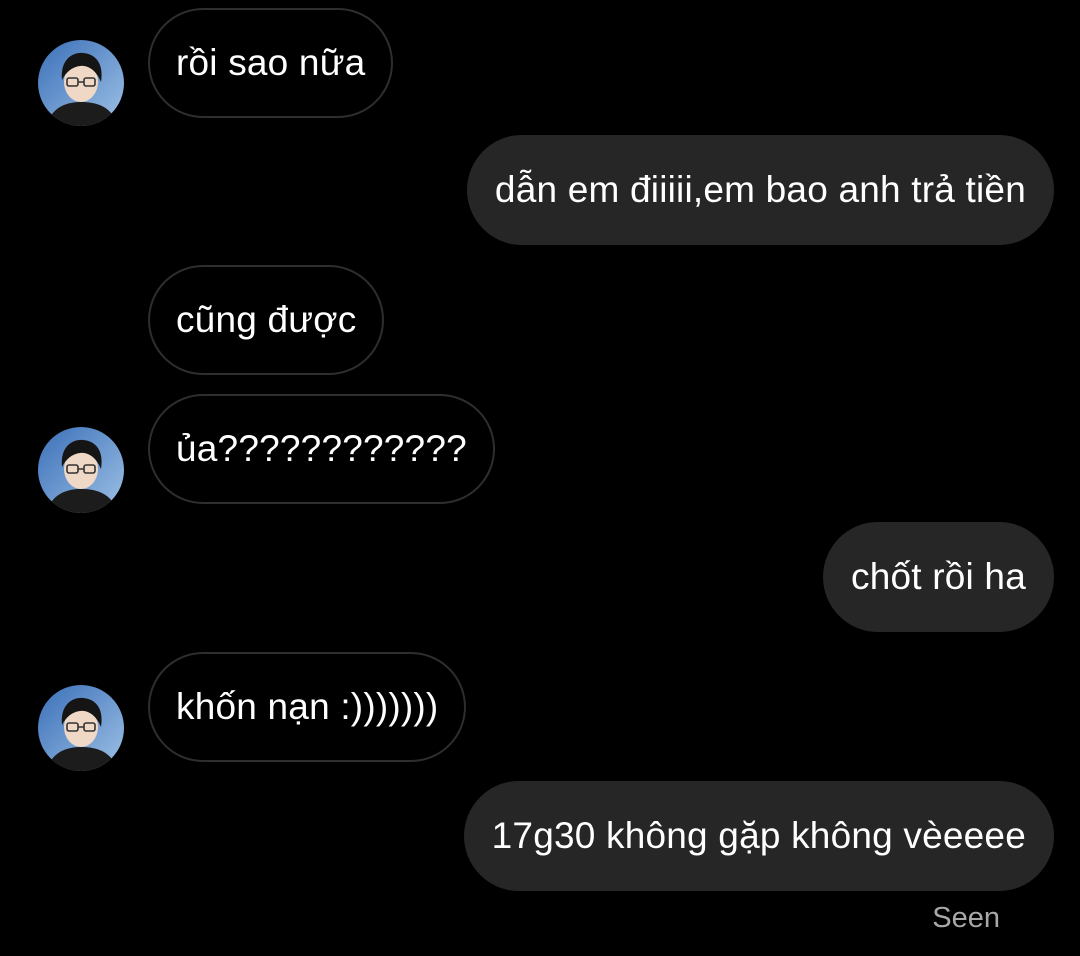 This screenshot has width=1080, height=956. I want to click on message-outgoing: chốt rồi ha, so click(938, 577).